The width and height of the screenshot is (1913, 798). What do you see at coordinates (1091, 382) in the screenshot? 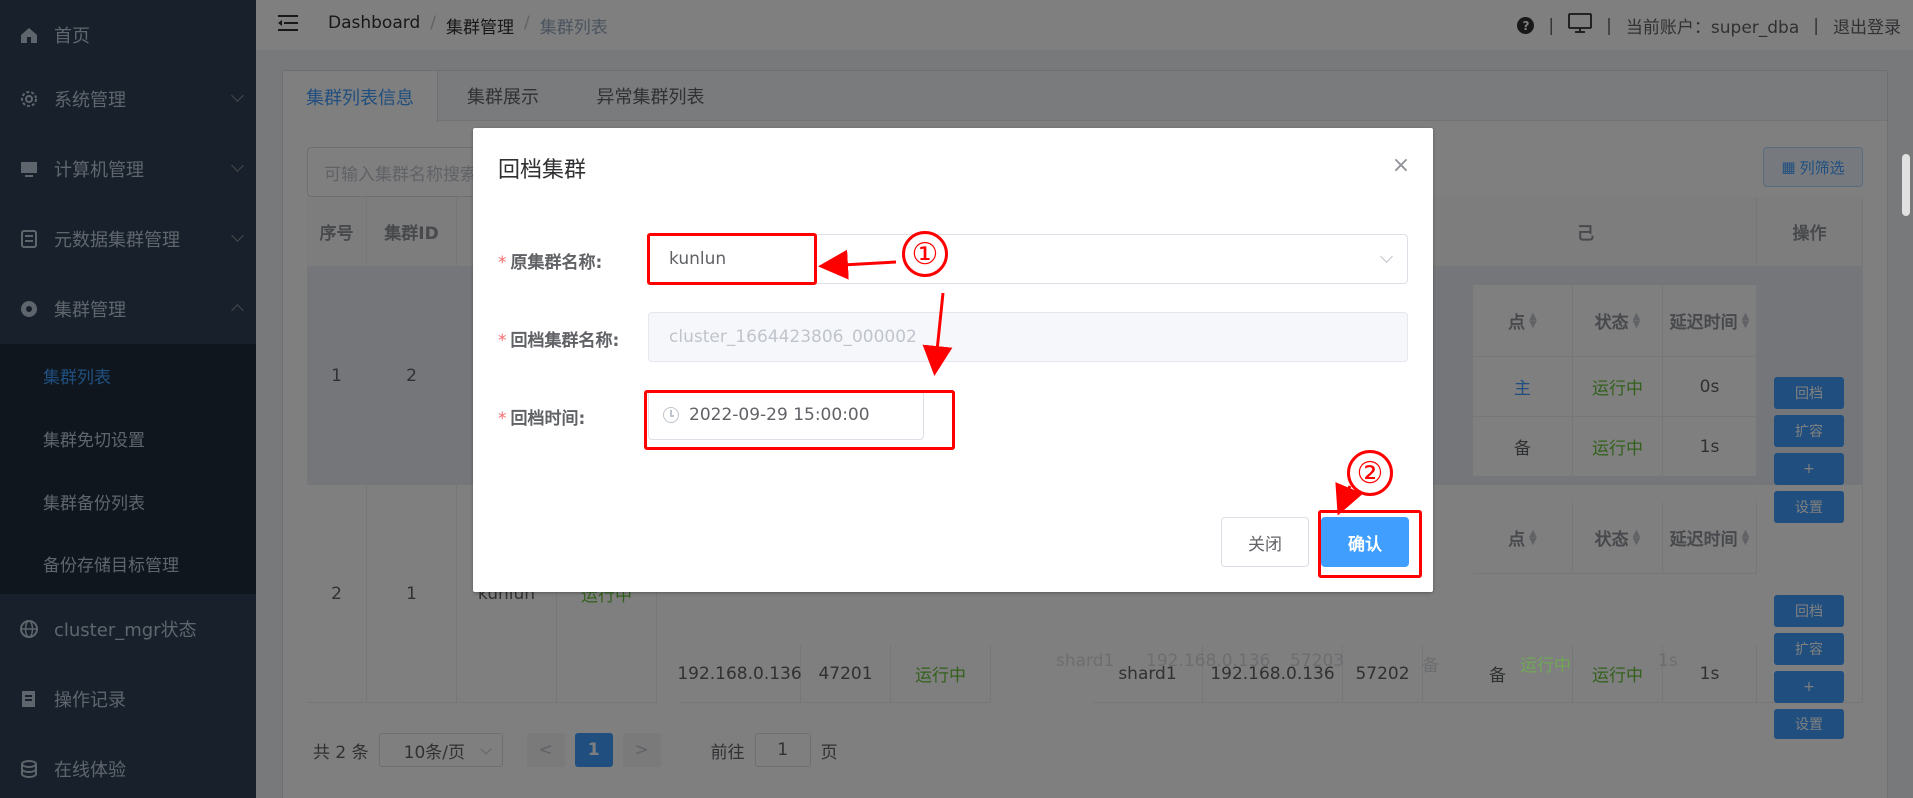
I see `annotation-arrows` at bounding box center [1091, 382].